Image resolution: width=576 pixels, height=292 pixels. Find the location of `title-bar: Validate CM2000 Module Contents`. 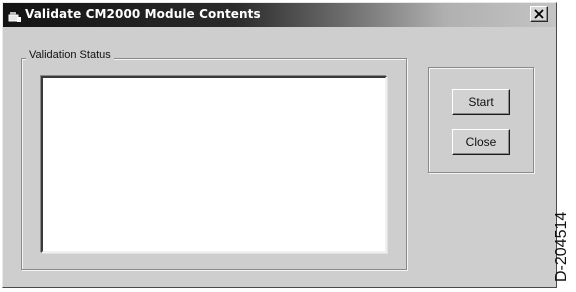

title-bar: Validate CM2000 Module Contents is located at coordinates (279, 15).